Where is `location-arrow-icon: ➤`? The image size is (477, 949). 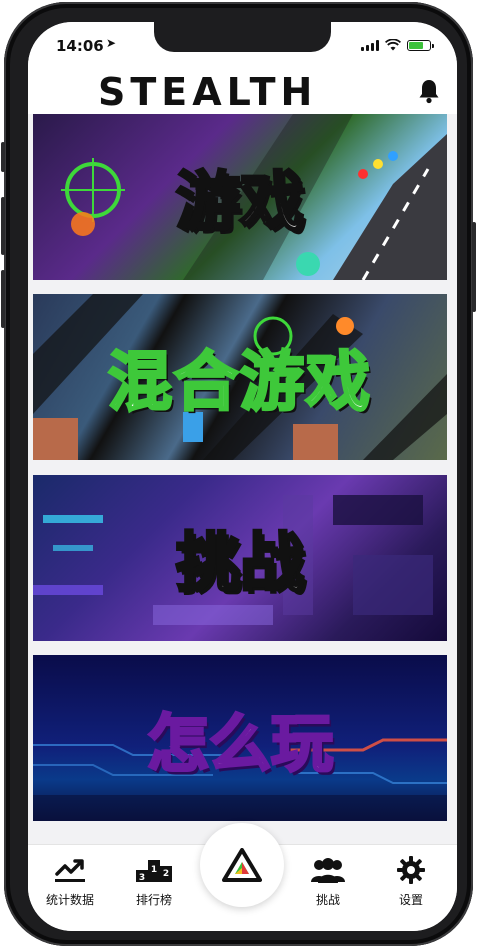
location-arrow-icon: ➤ is located at coordinates (111, 43).